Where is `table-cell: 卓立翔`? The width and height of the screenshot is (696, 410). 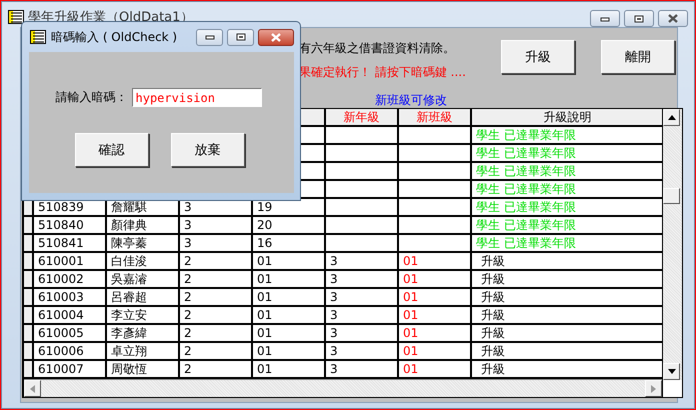
table-cell: 卓立翔 is located at coordinates (143, 352).